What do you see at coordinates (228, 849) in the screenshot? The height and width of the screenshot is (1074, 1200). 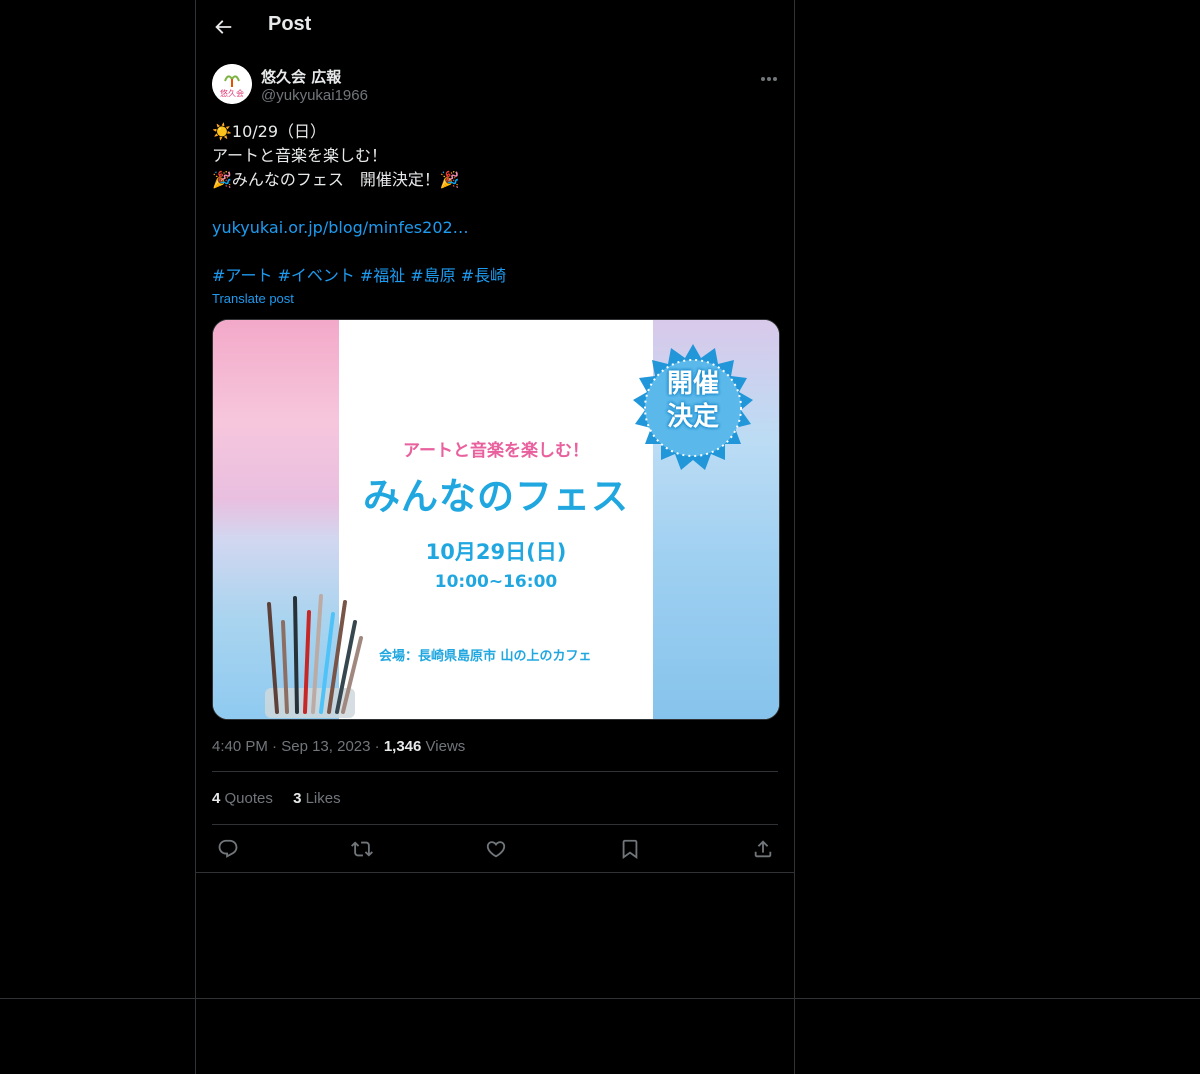 I see `reply-icon` at bounding box center [228, 849].